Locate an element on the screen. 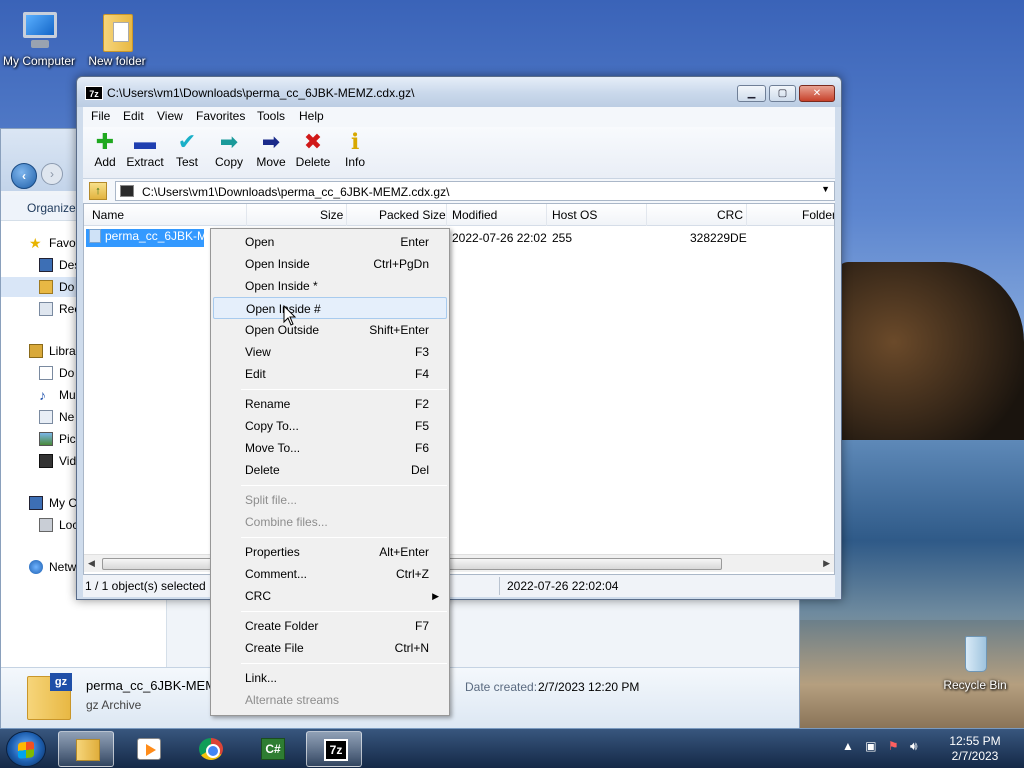  menu-item-open-inside: Open Inside Ctrl+PgDn is located at coordinates (330, 264).